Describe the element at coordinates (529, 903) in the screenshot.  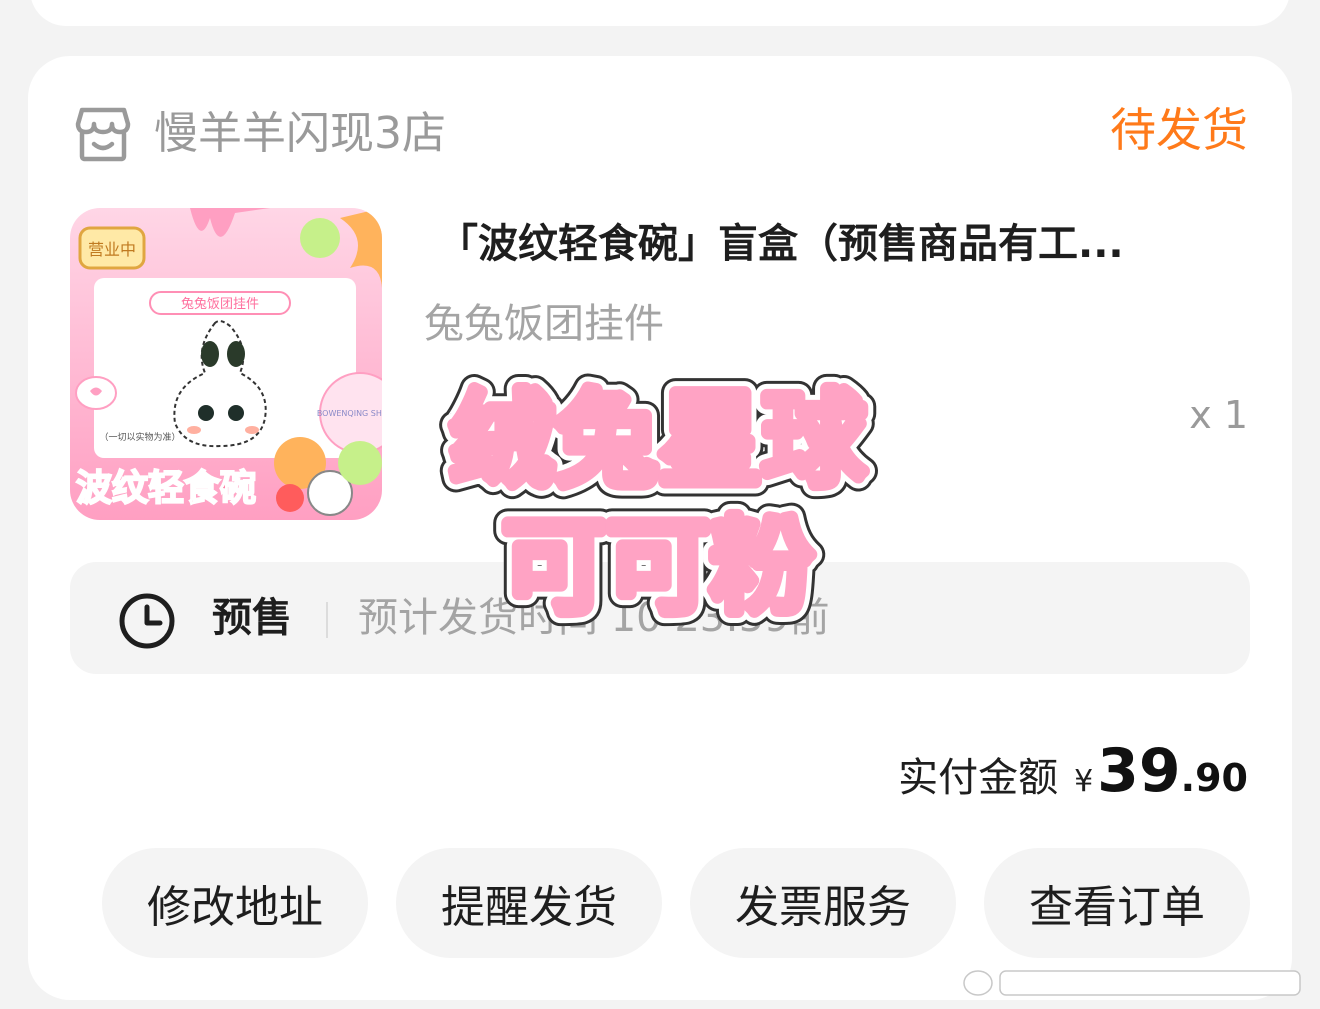
I see `remind-shipping-button: 提醒发货` at that location.